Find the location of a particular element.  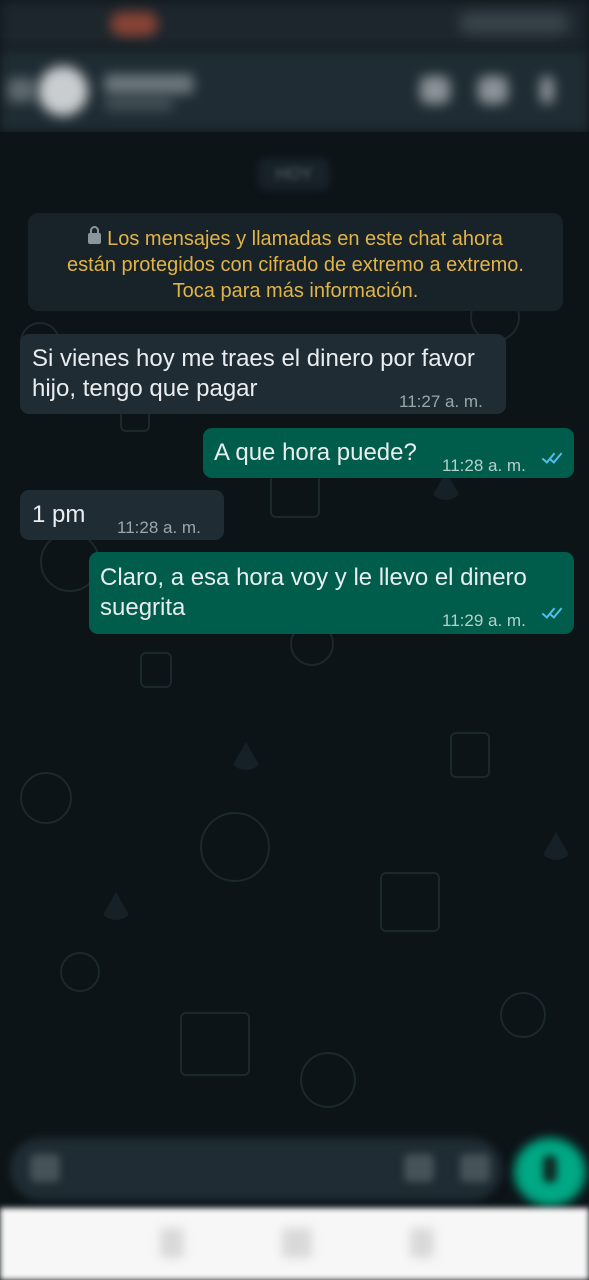

call-icon is located at coordinates (493, 90).